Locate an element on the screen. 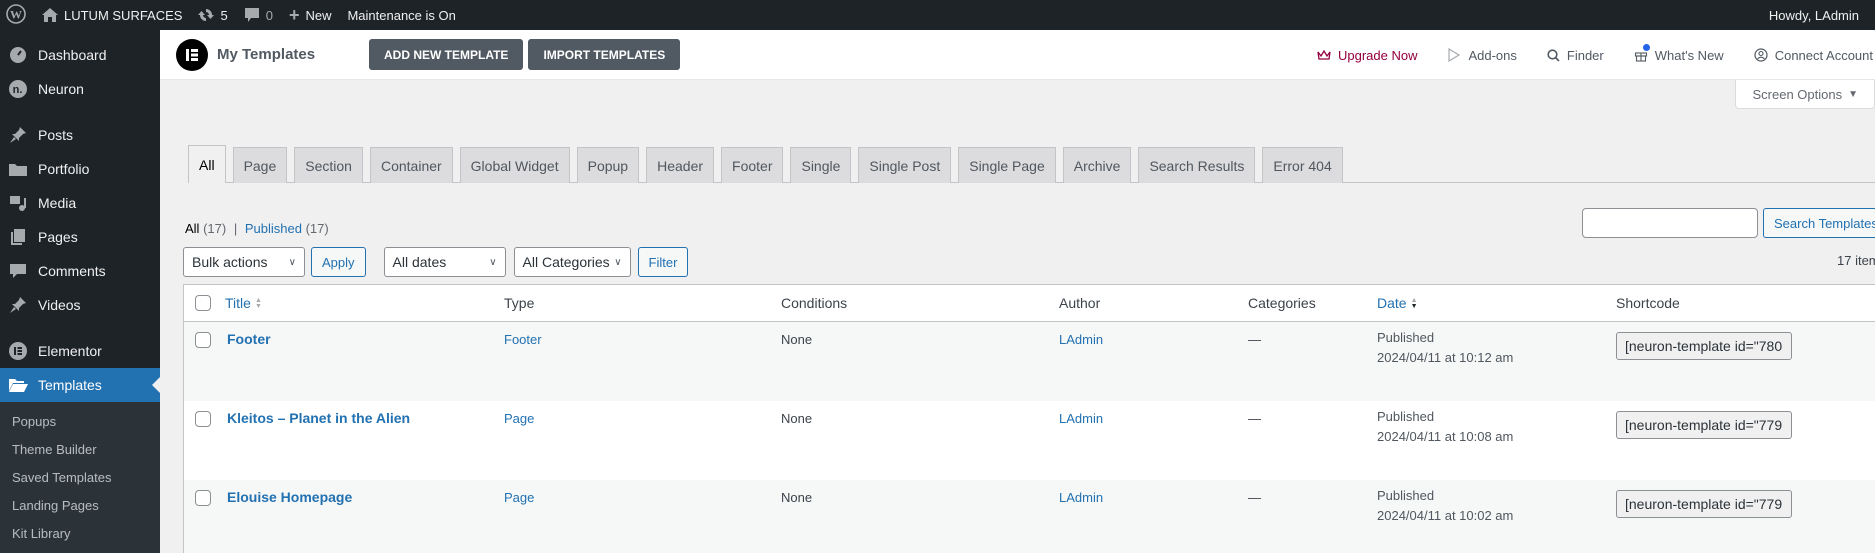  tab-page: Page is located at coordinates (260, 165).